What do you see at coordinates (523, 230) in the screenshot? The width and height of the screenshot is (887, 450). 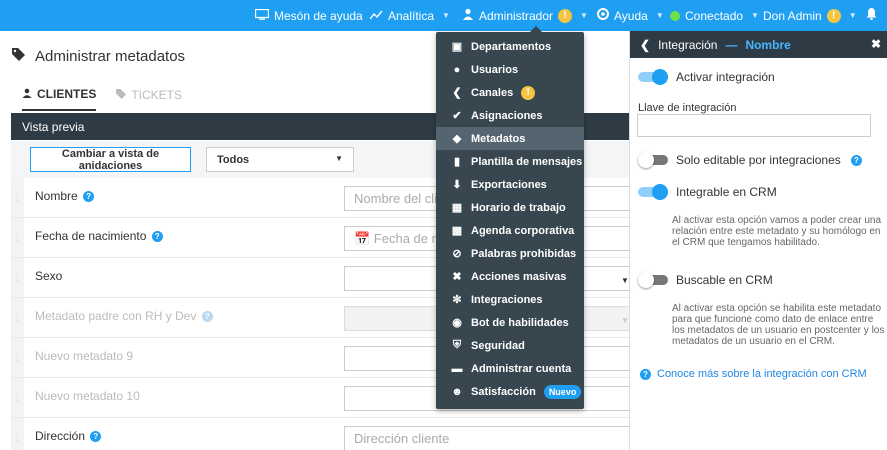 I see `menu-item-label: Agenda corporativa` at bounding box center [523, 230].